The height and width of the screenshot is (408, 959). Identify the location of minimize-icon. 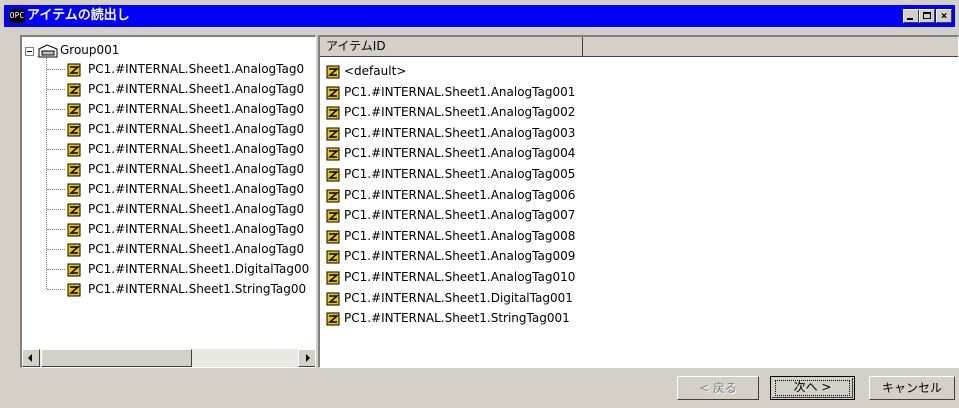
(910, 19).